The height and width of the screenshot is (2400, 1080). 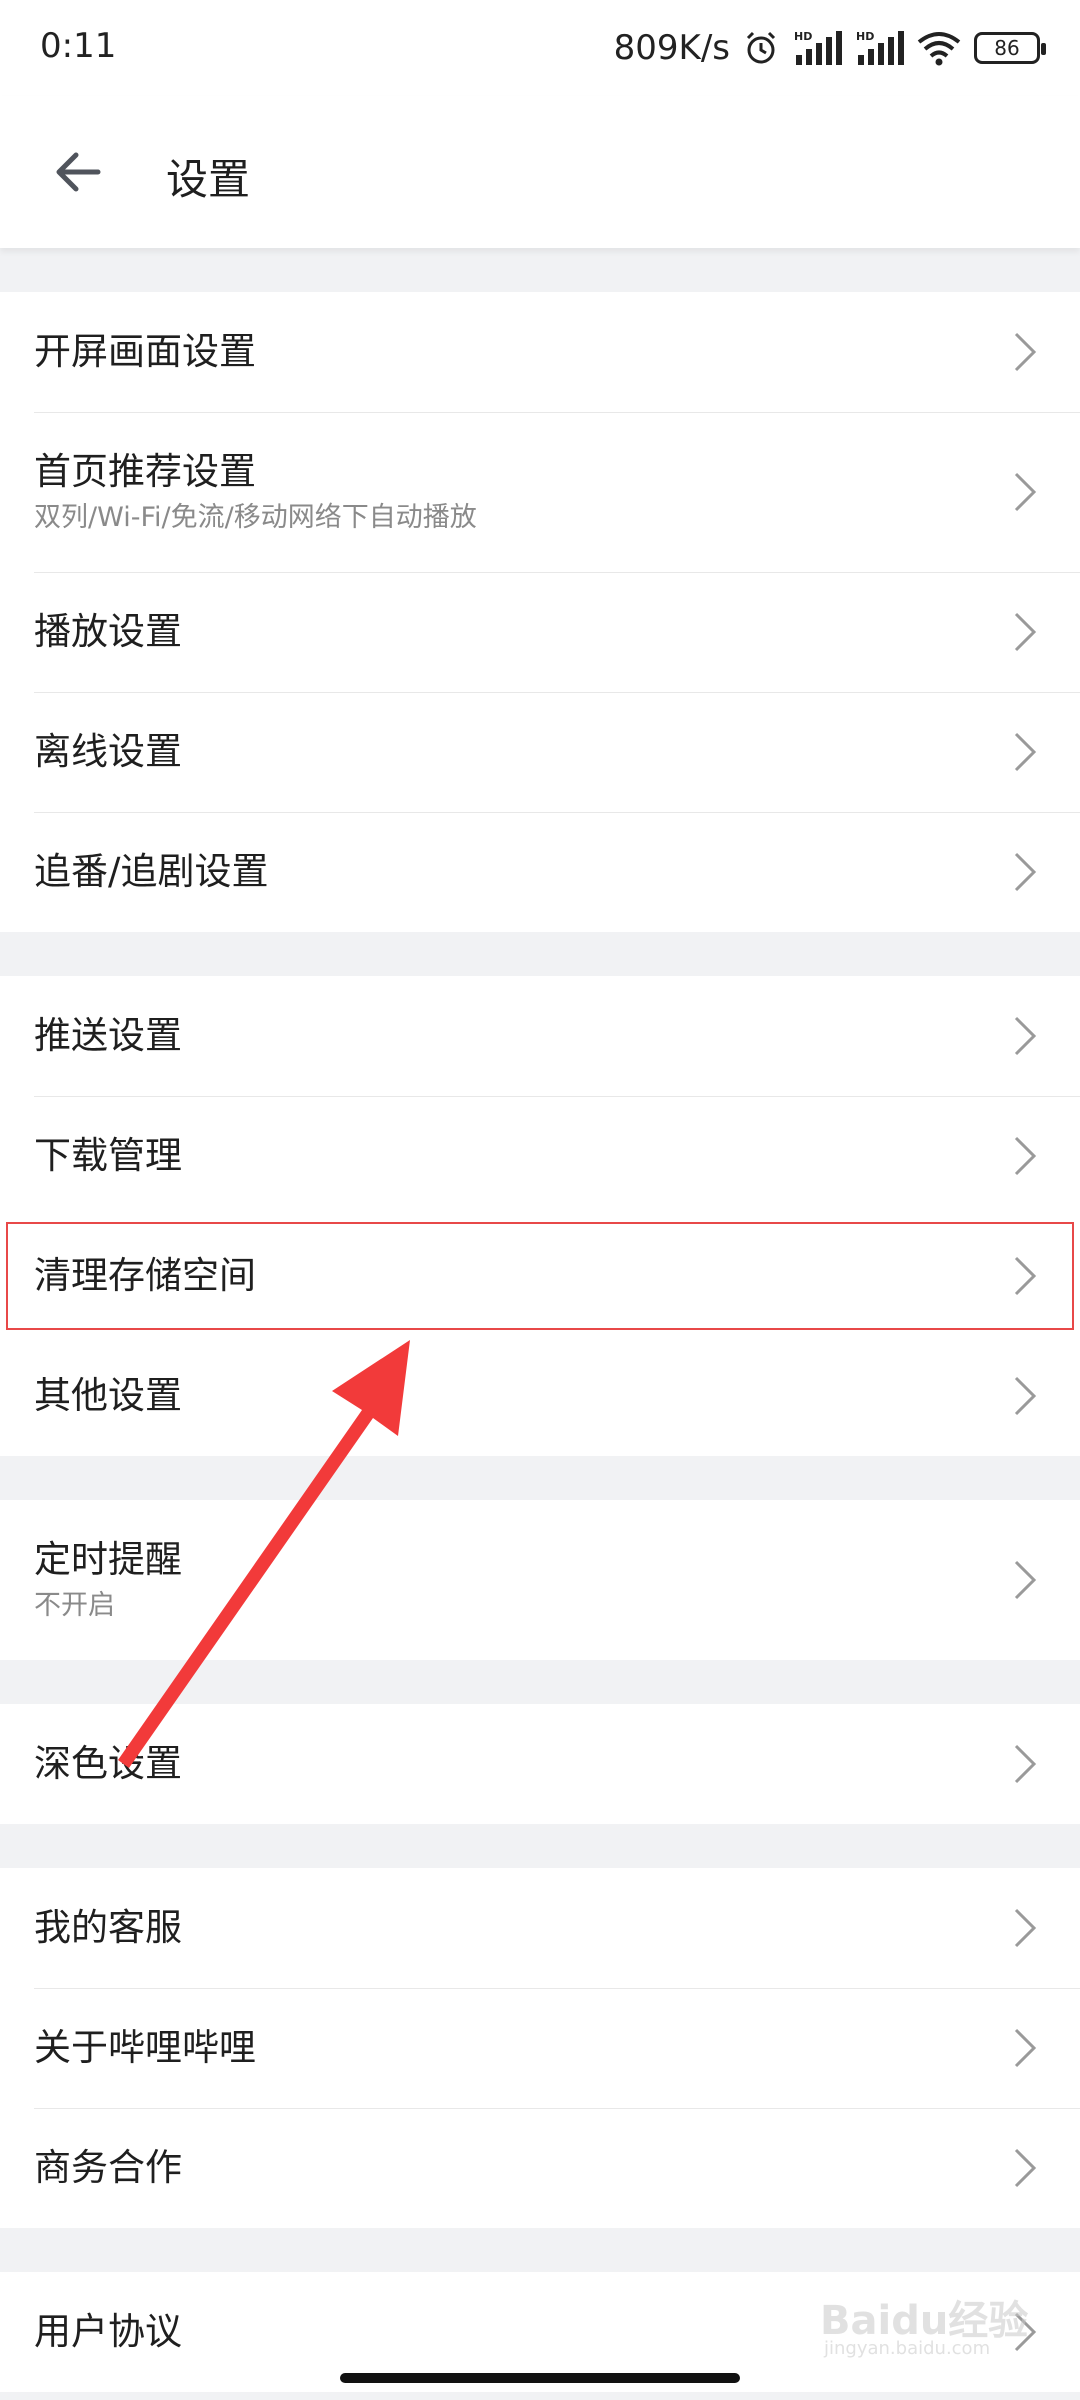 What do you see at coordinates (78, 46) in the screenshot?
I see `status-time: 0:11` at bounding box center [78, 46].